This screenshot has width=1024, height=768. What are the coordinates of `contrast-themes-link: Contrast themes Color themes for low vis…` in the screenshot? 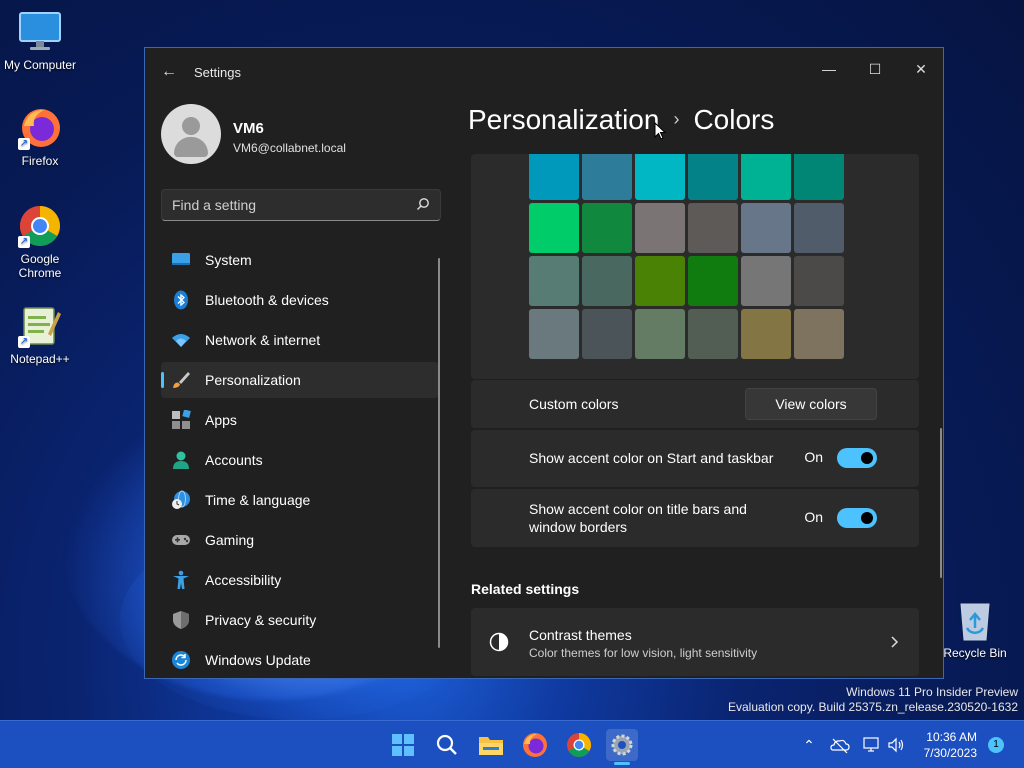 It's located at (695, 642).